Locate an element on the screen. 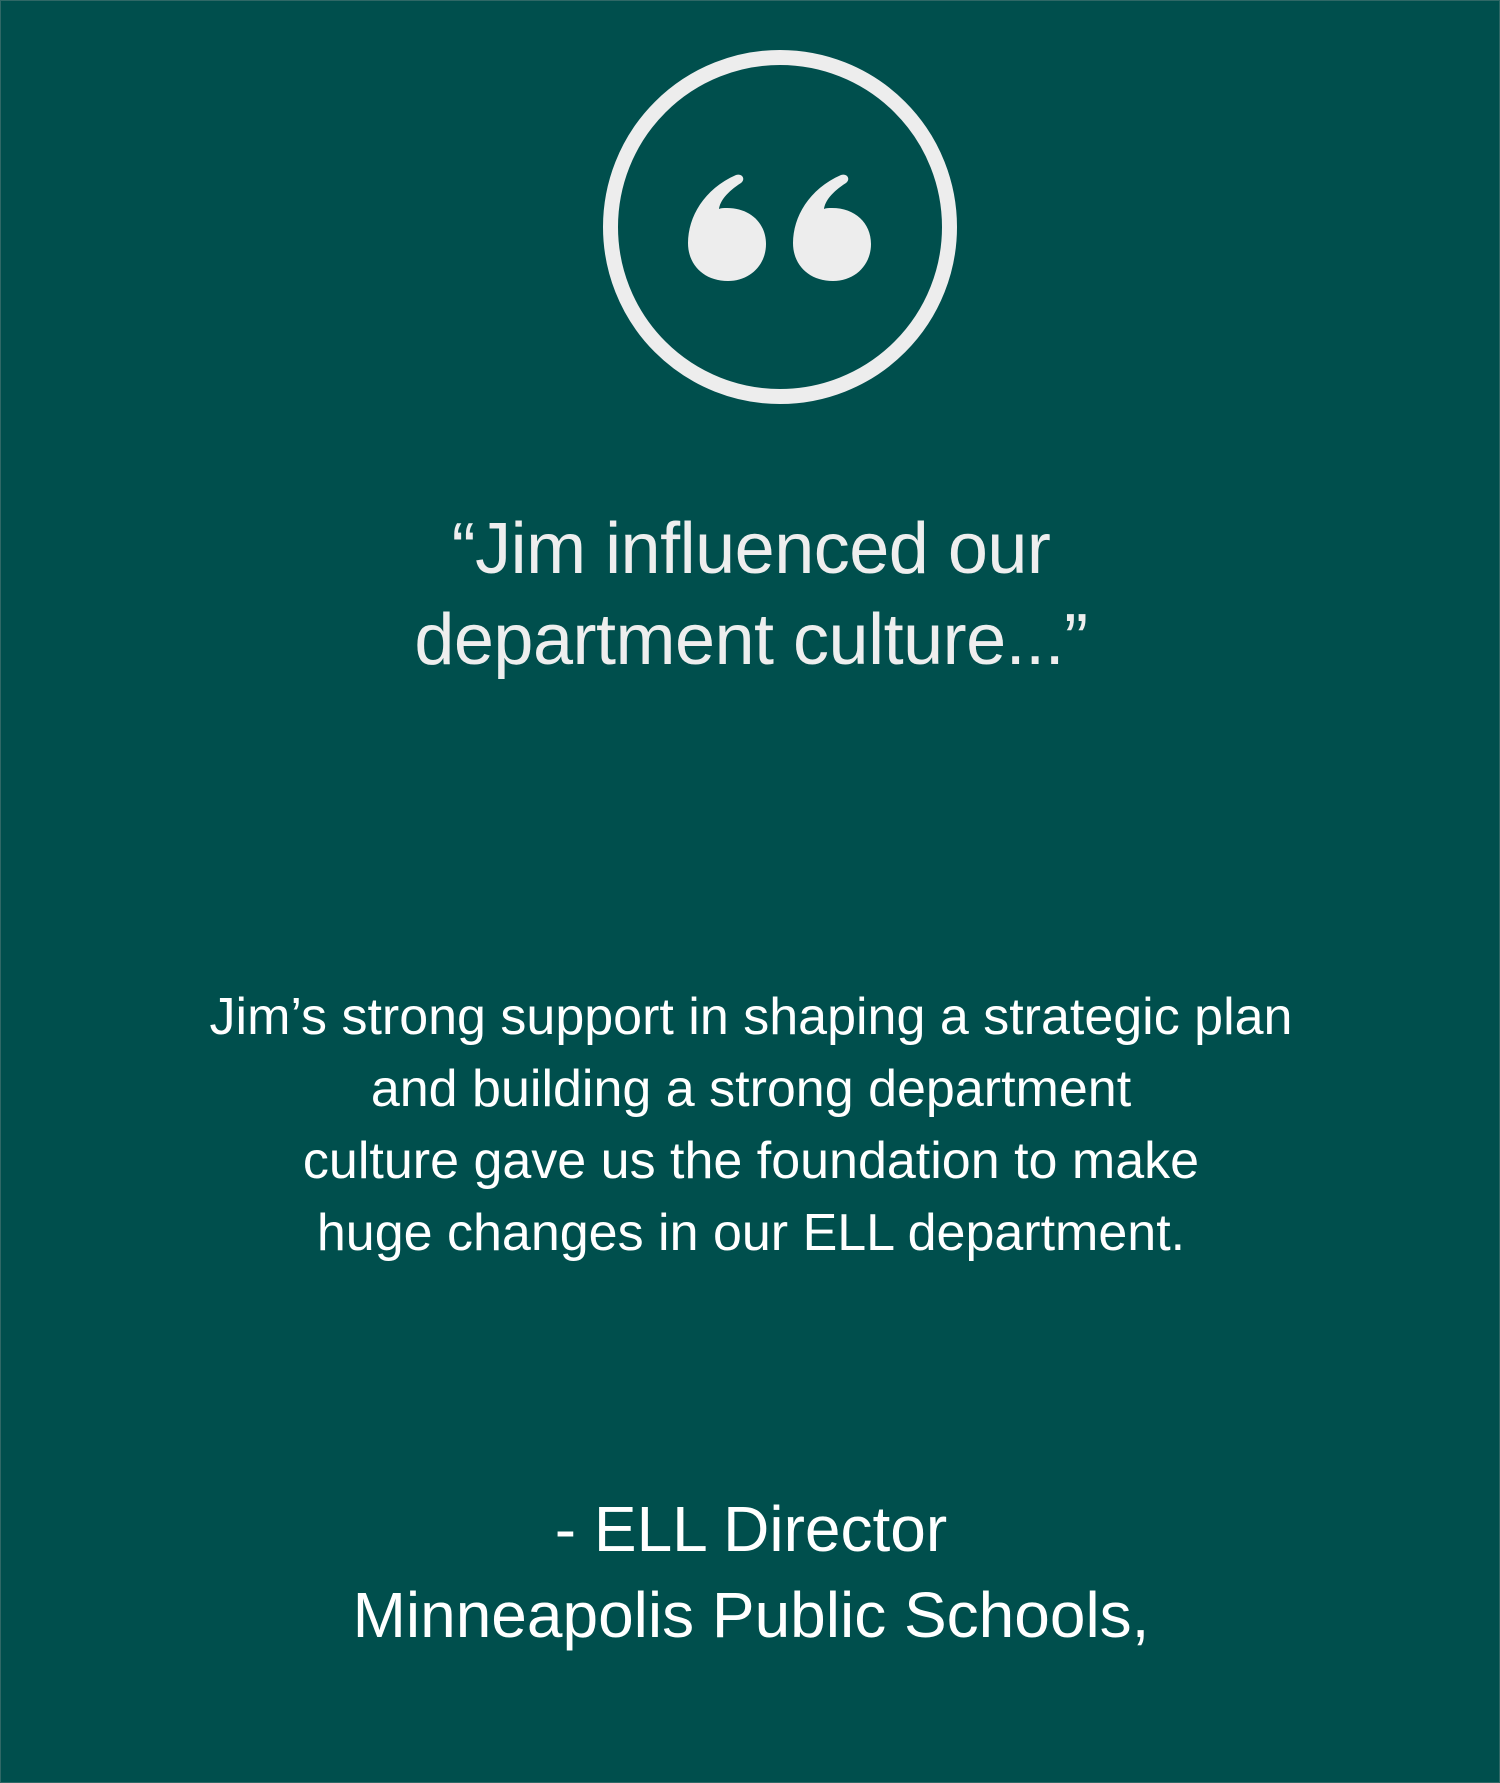 The height and width of the screenshot is (1783, 1500). testimonial-body-line: culture gave us the foundation to make is located at coordinates (751, 1161).